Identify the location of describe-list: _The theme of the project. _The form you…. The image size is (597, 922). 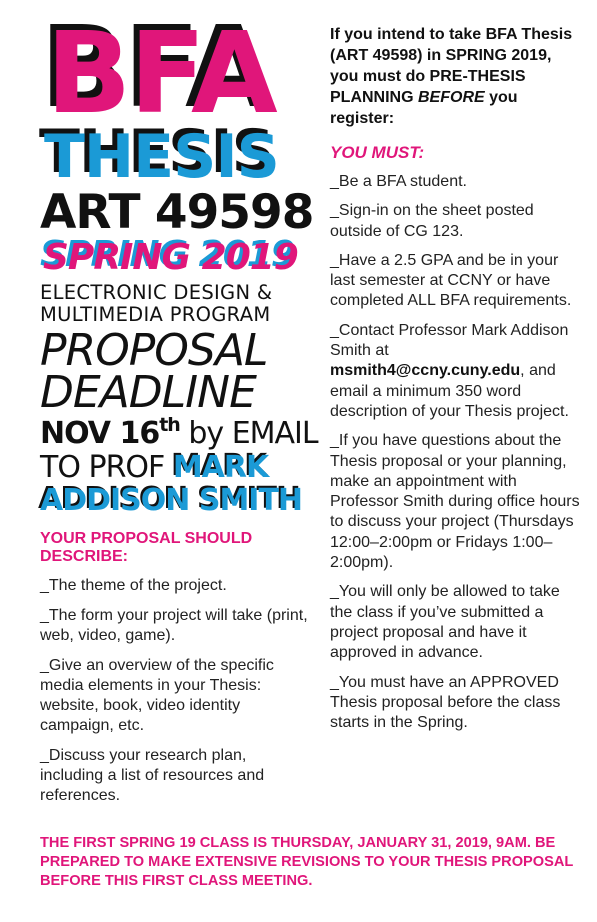
(175, 691).